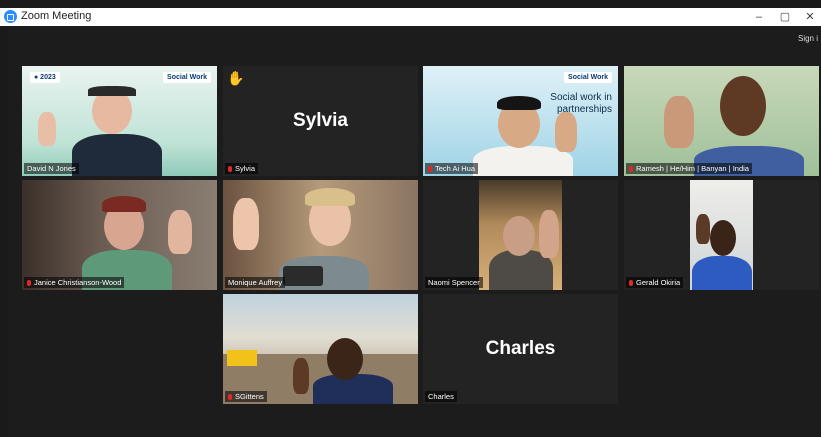 The height and width of the screenshot is (437, 821). Describe the element at coordinates (655, 282) in the screenshot. I see `participant-name: Gerald Okiria` at that location.